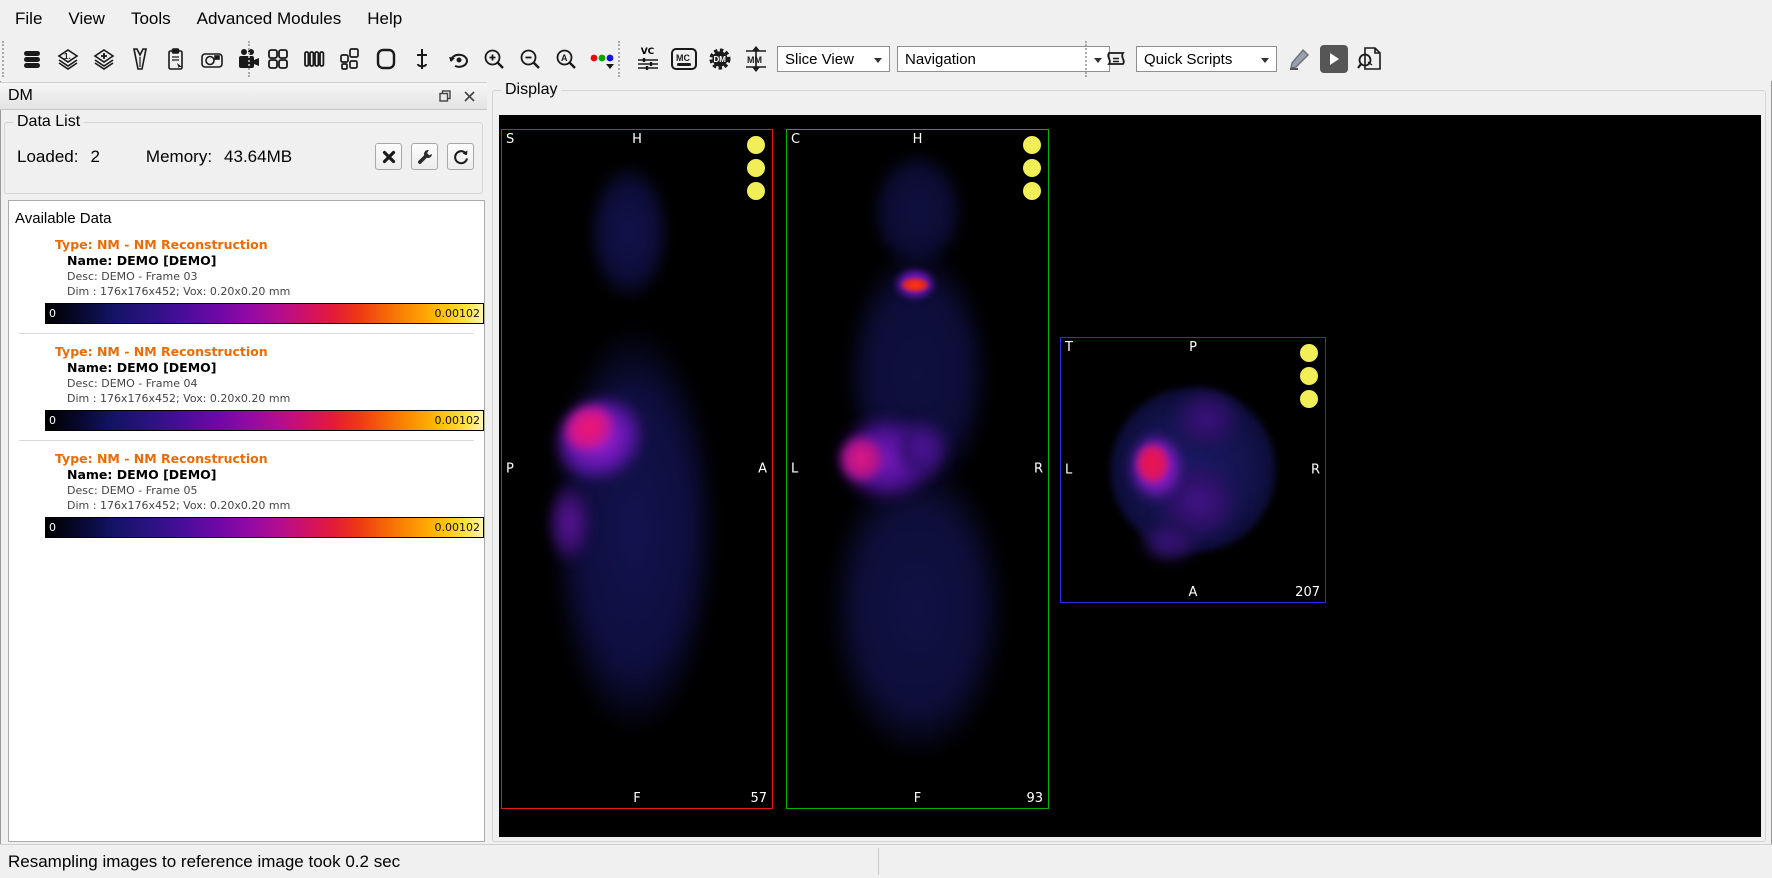  What do you see at coordinates (1369, 59) in the screenshot?
I see `script-report-icon` at bounding box center [1369, 59].